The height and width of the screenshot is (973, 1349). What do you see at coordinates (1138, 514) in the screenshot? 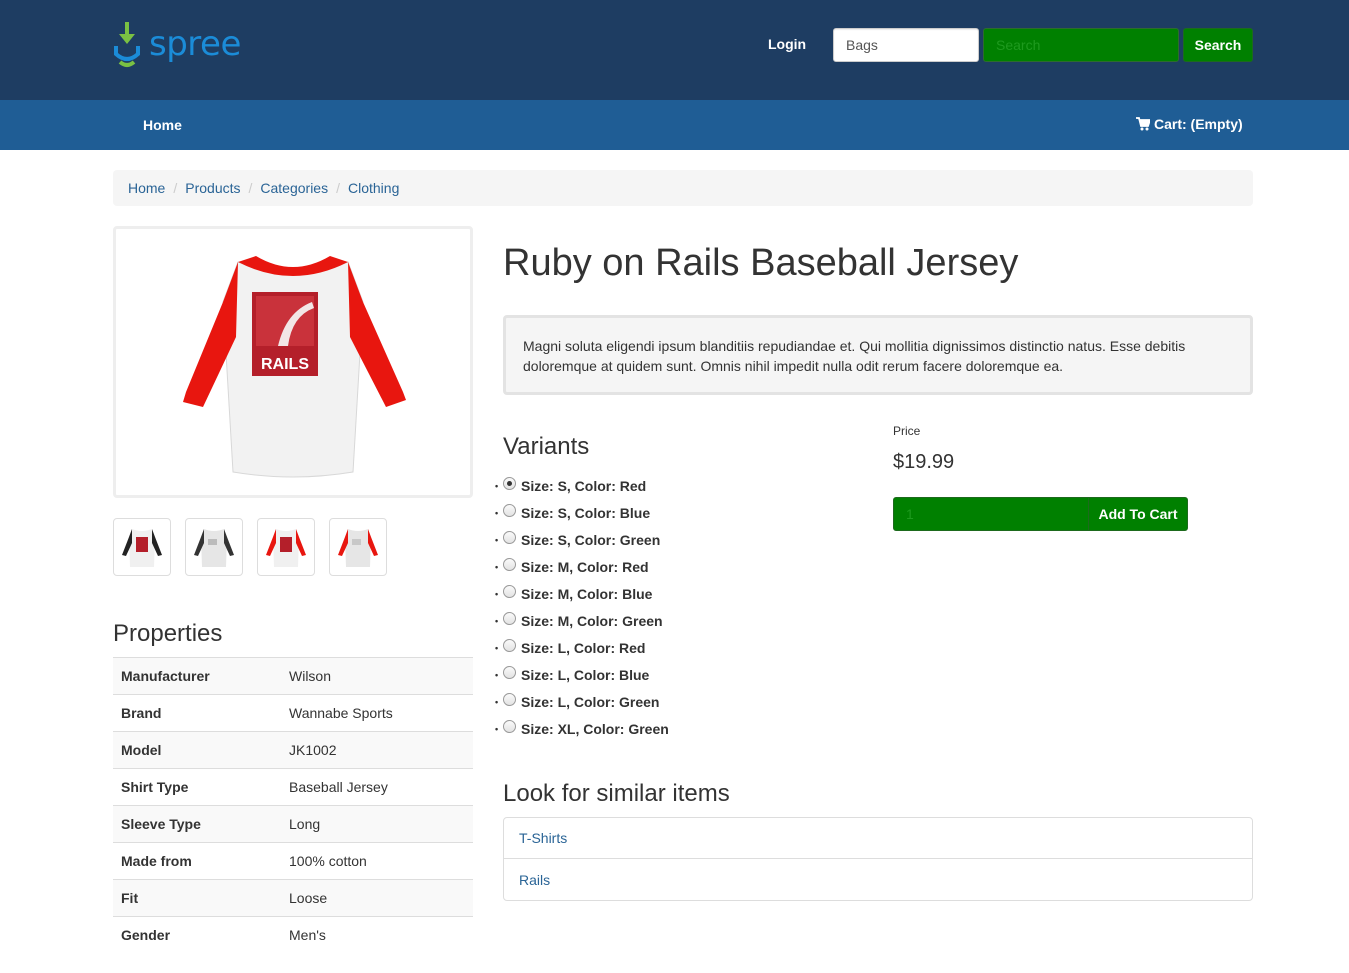
I see `add-to-cart-button: Add To Cart` at bounding box center [1138, 514].